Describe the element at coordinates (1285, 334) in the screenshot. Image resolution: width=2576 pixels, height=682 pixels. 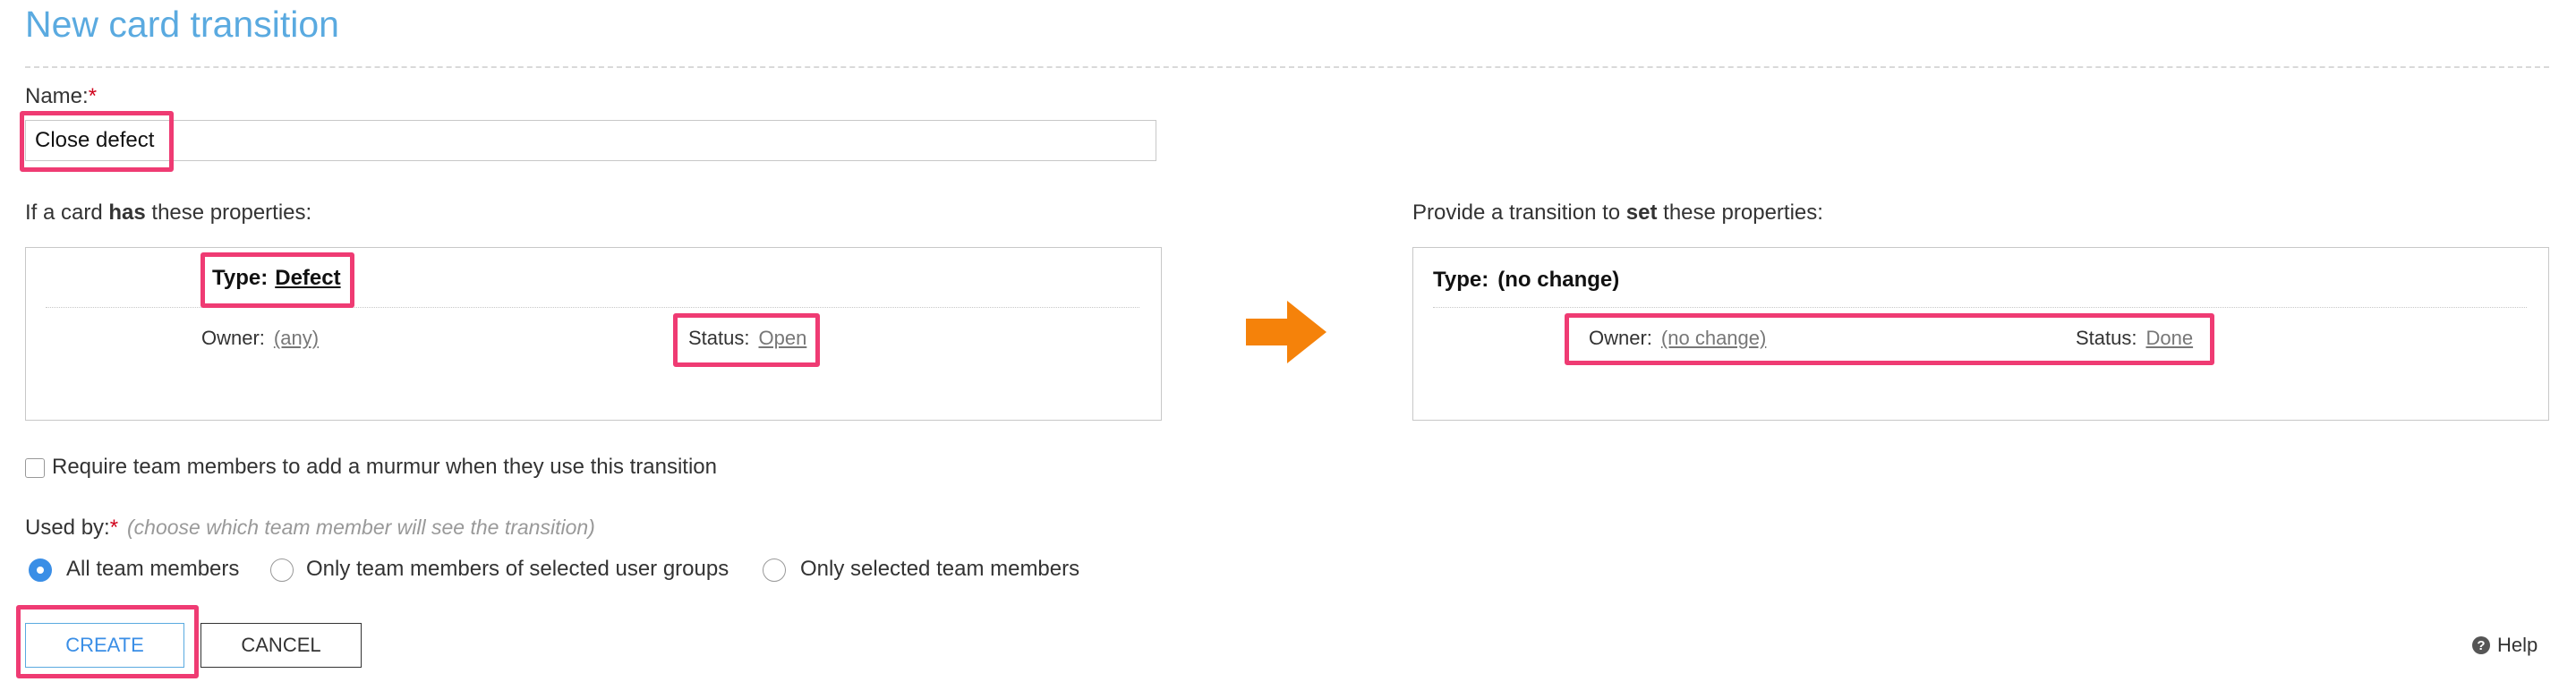
I see `right-arrow-icon` at that location.